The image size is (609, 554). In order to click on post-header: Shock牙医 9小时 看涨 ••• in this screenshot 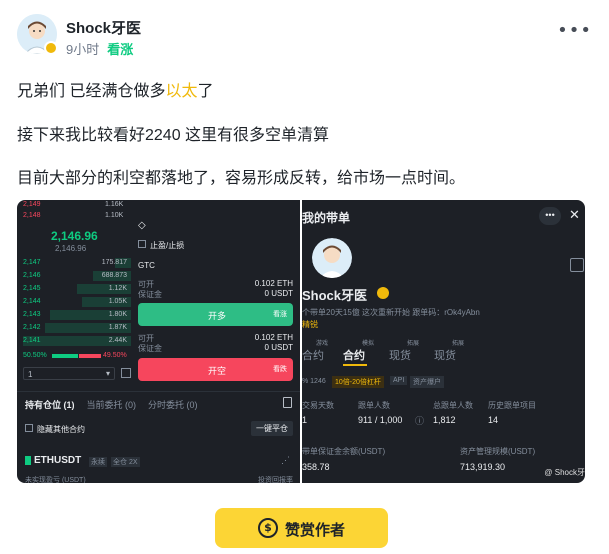, I will do `click(304, 38)`.